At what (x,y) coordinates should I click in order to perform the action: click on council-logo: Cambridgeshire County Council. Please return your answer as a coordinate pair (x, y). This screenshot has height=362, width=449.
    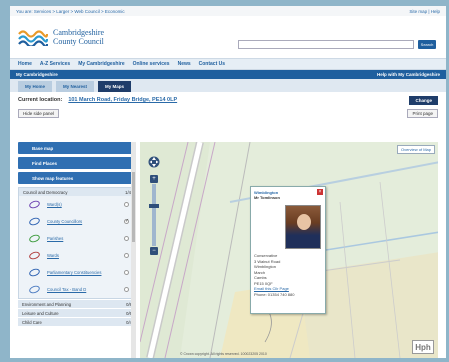
    Looking at the image, I should click on (61, 37).